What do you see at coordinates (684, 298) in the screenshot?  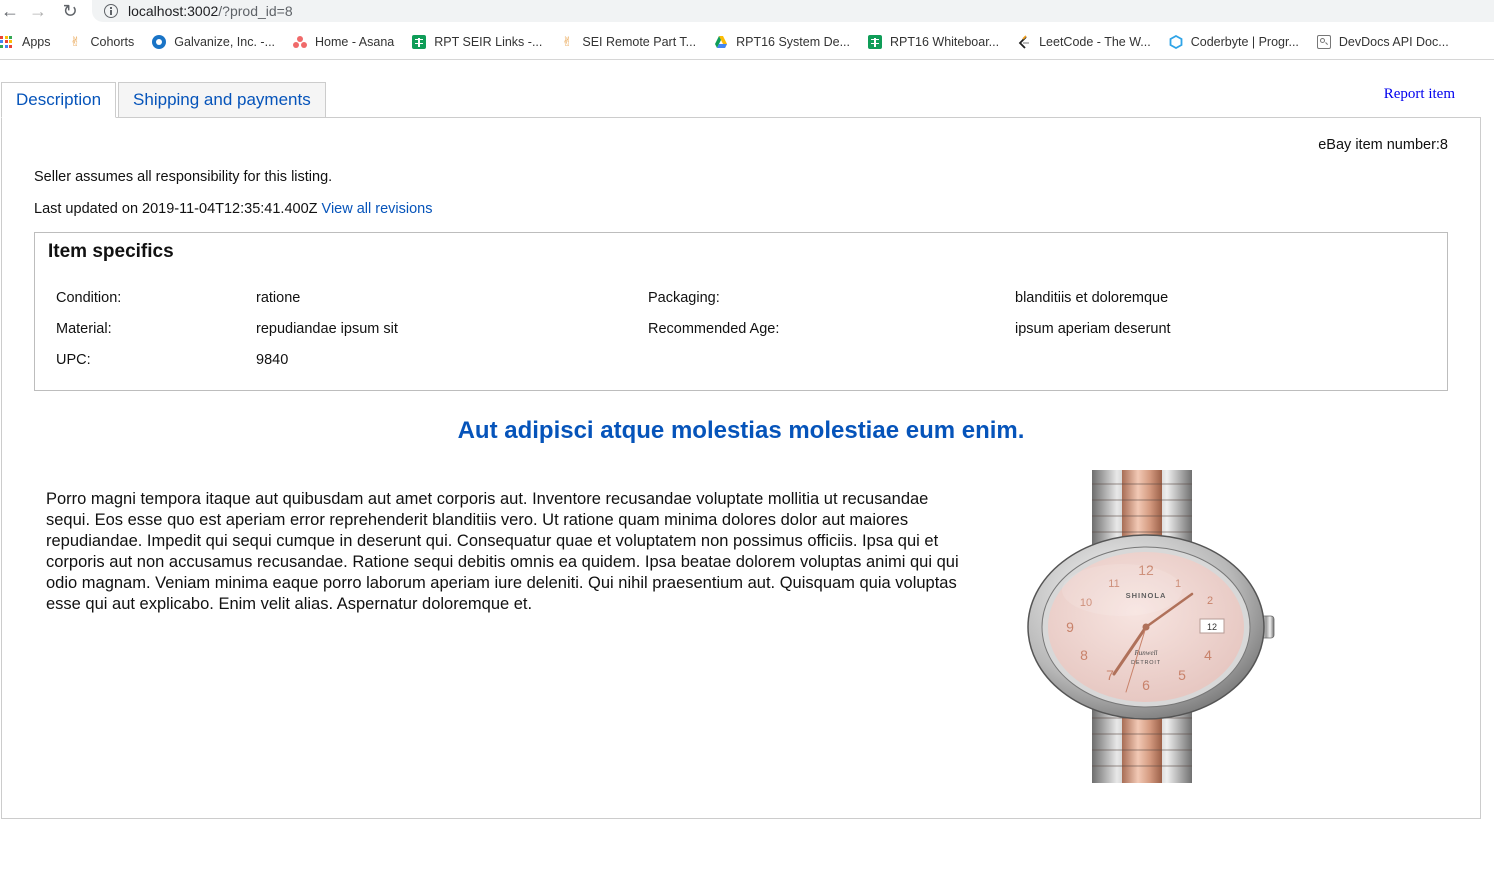 I see `spec-label-packaging: Packaging:` at bounding box center [684, 298].